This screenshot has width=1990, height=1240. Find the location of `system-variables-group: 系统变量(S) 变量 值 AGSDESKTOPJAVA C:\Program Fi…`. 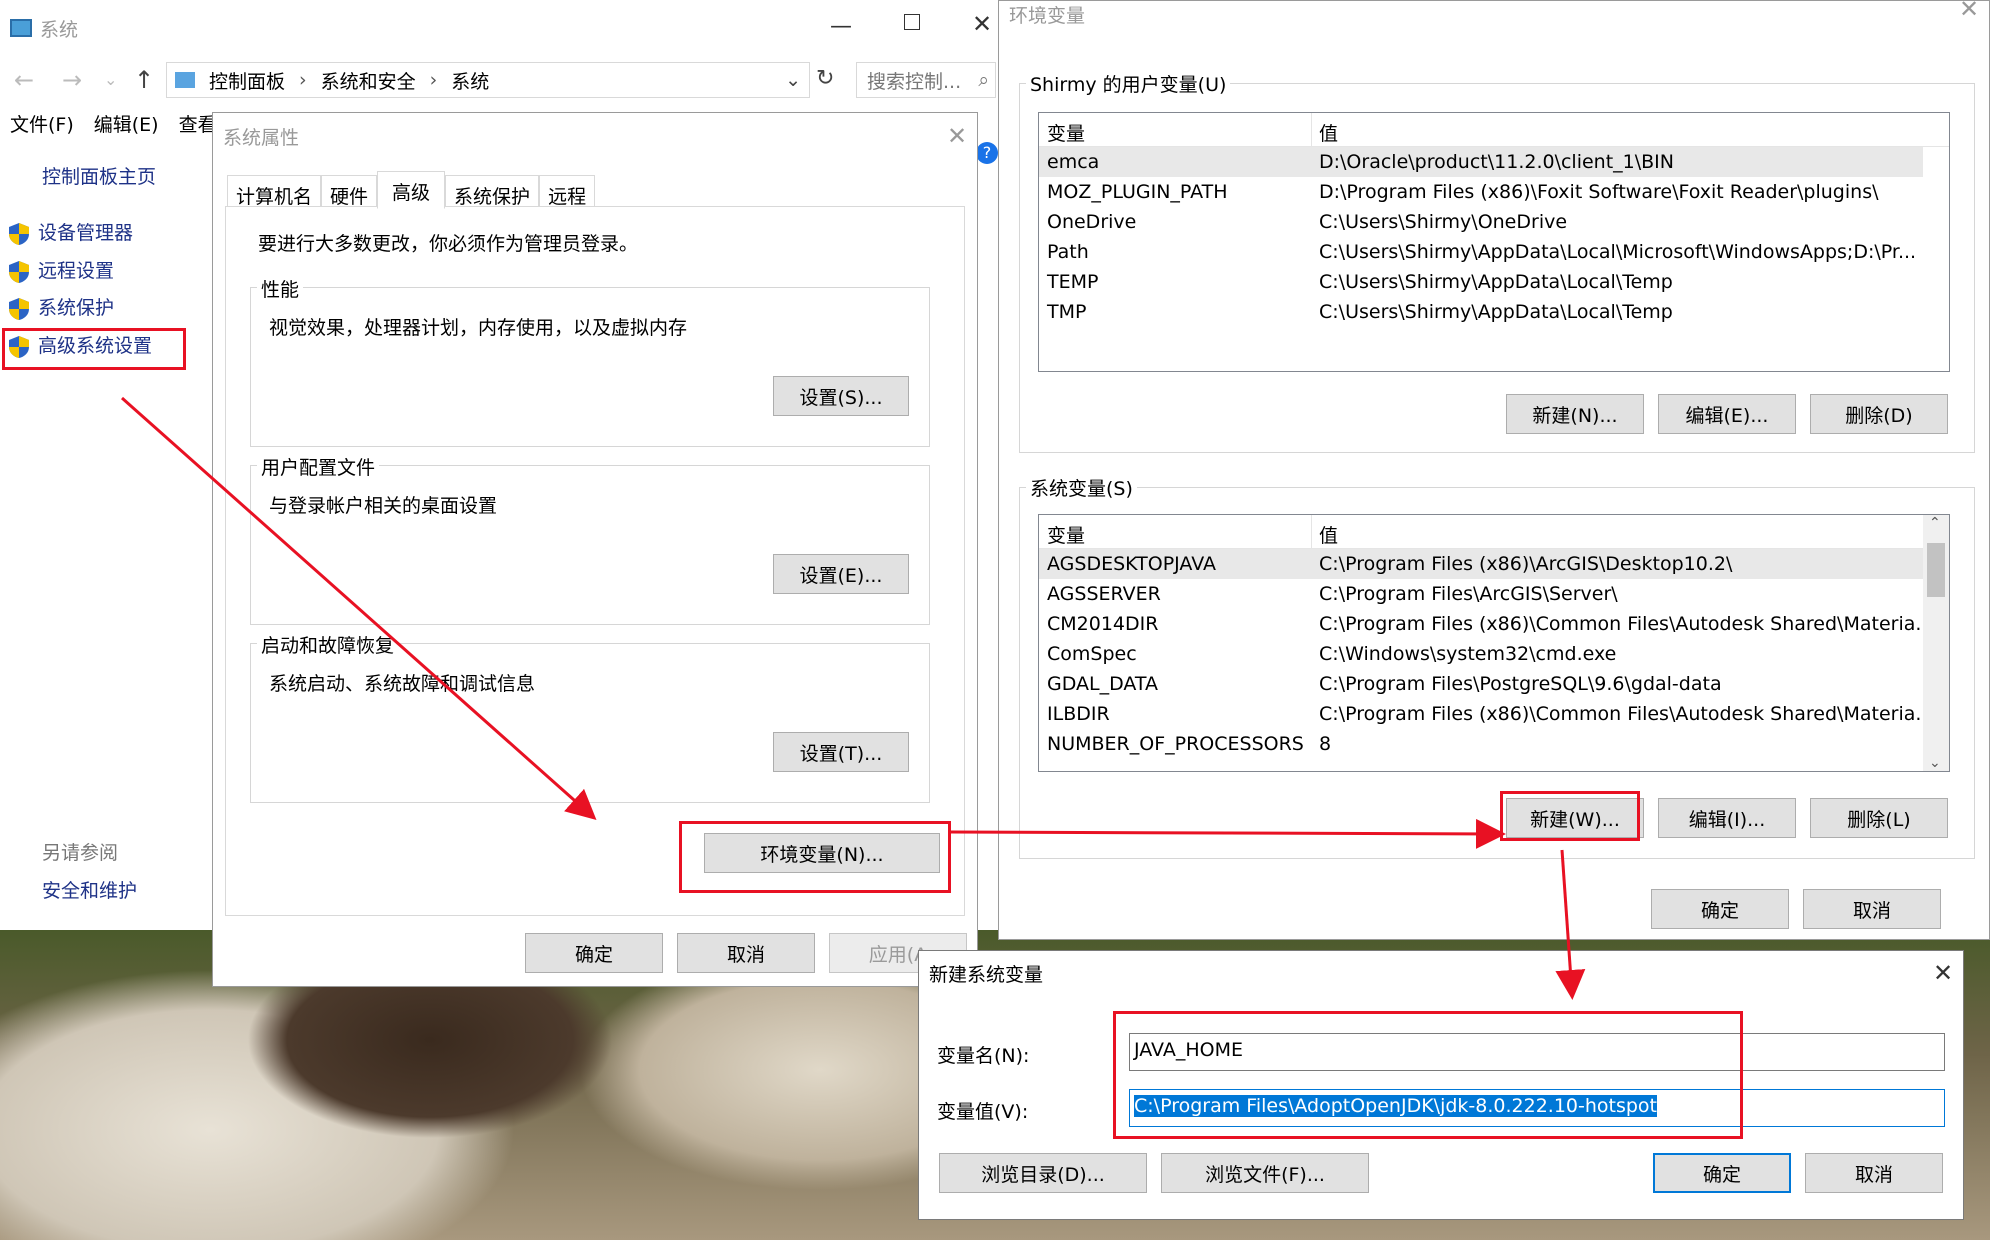

system-variables-group: 系统变量(S) 变量 值 AGSDESKTOPJAVA C:\Program Fi… is located at coordinates (1497, 666).